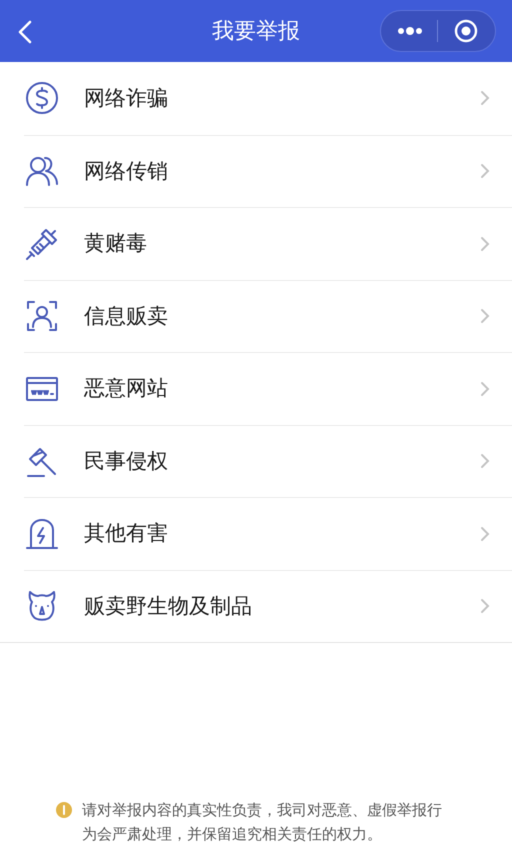 The width and height of the screenshot is (512, 860). I want to click on close-target-icon, so click(466, 31).